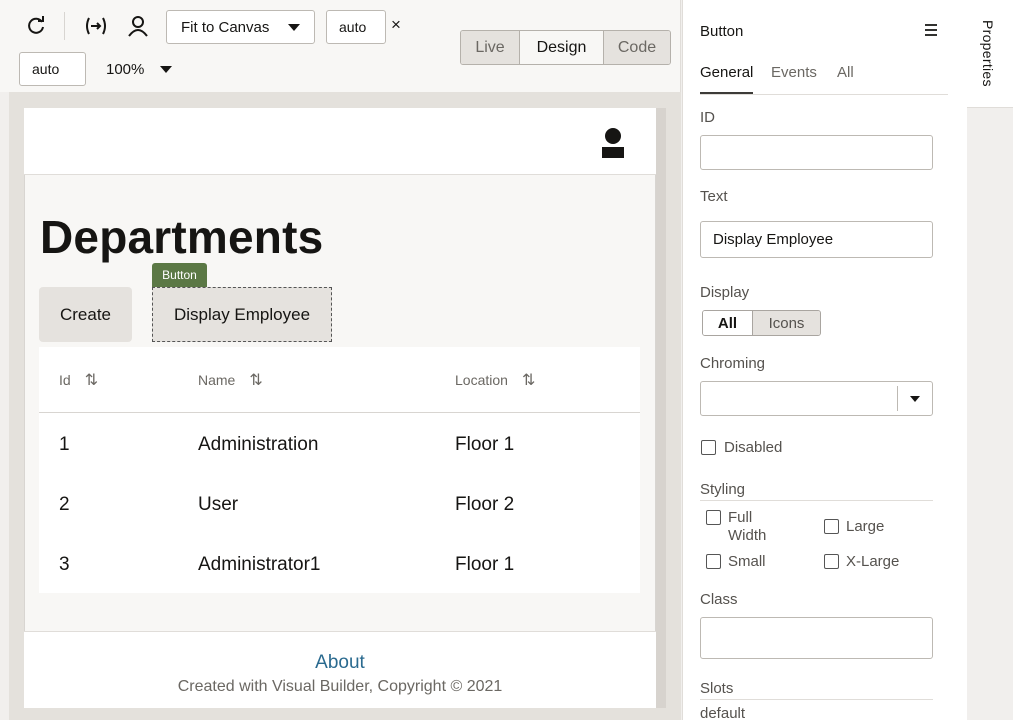  I want to click on height-value: auto, so click(46, 69).